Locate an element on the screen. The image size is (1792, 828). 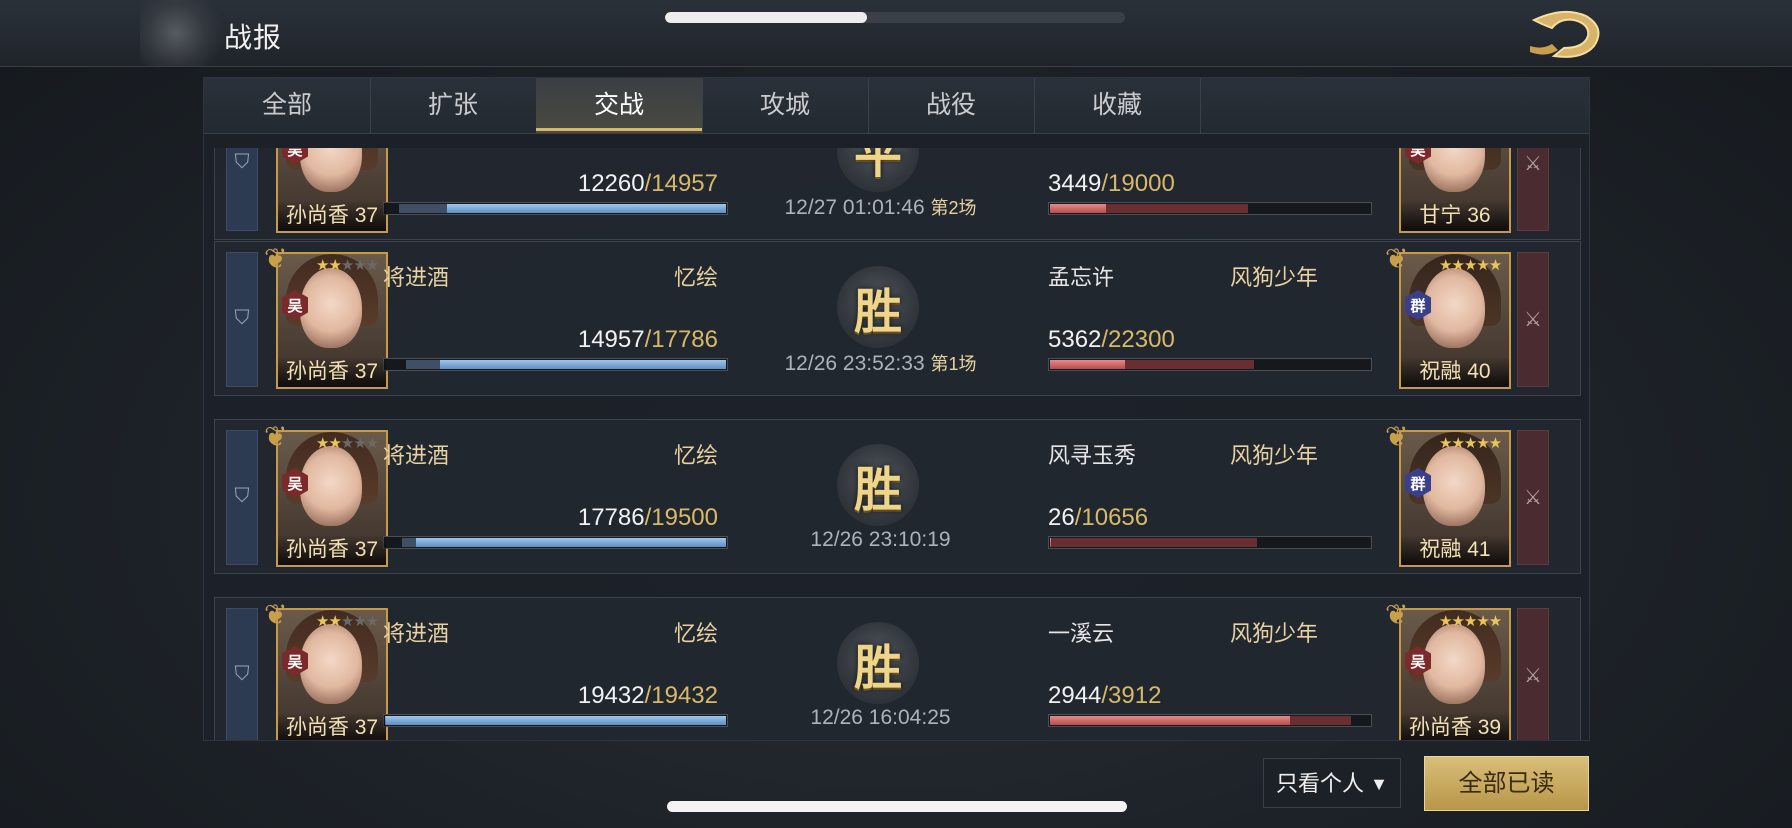
enemy-hp-max: /3912 is located at coordinates (1131, 695).